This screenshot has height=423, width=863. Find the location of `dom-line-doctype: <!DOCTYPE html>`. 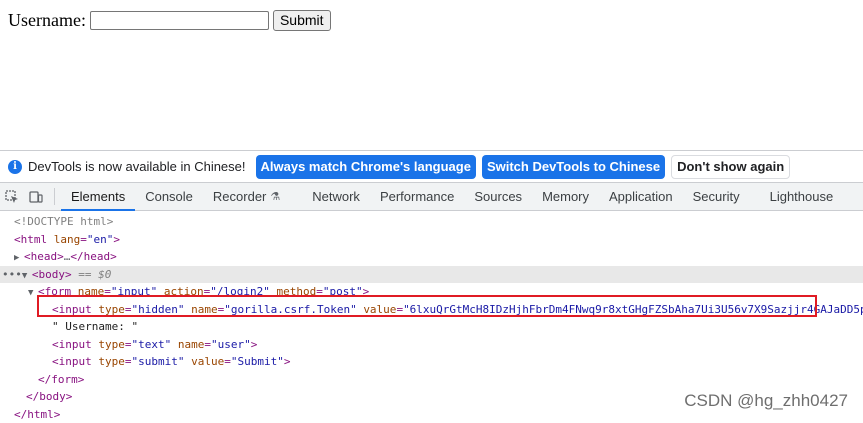

dom-line-doctype: <!DOCTYPE html> is located at coordinates (431, 222).